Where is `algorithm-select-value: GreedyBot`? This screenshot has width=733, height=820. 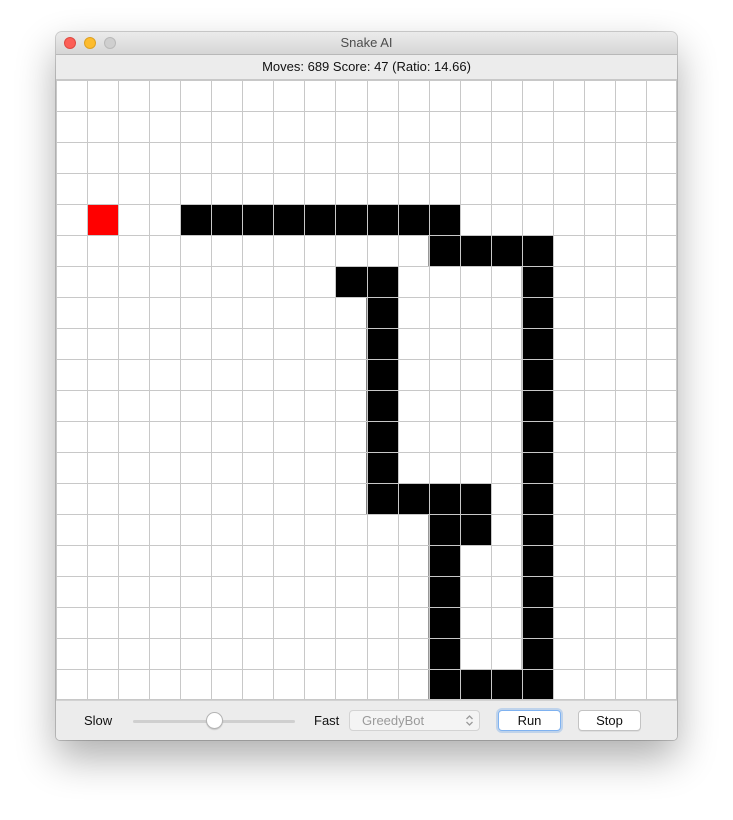 algorithm-select-value: GreedyBot is located at coordinates (393, 720).